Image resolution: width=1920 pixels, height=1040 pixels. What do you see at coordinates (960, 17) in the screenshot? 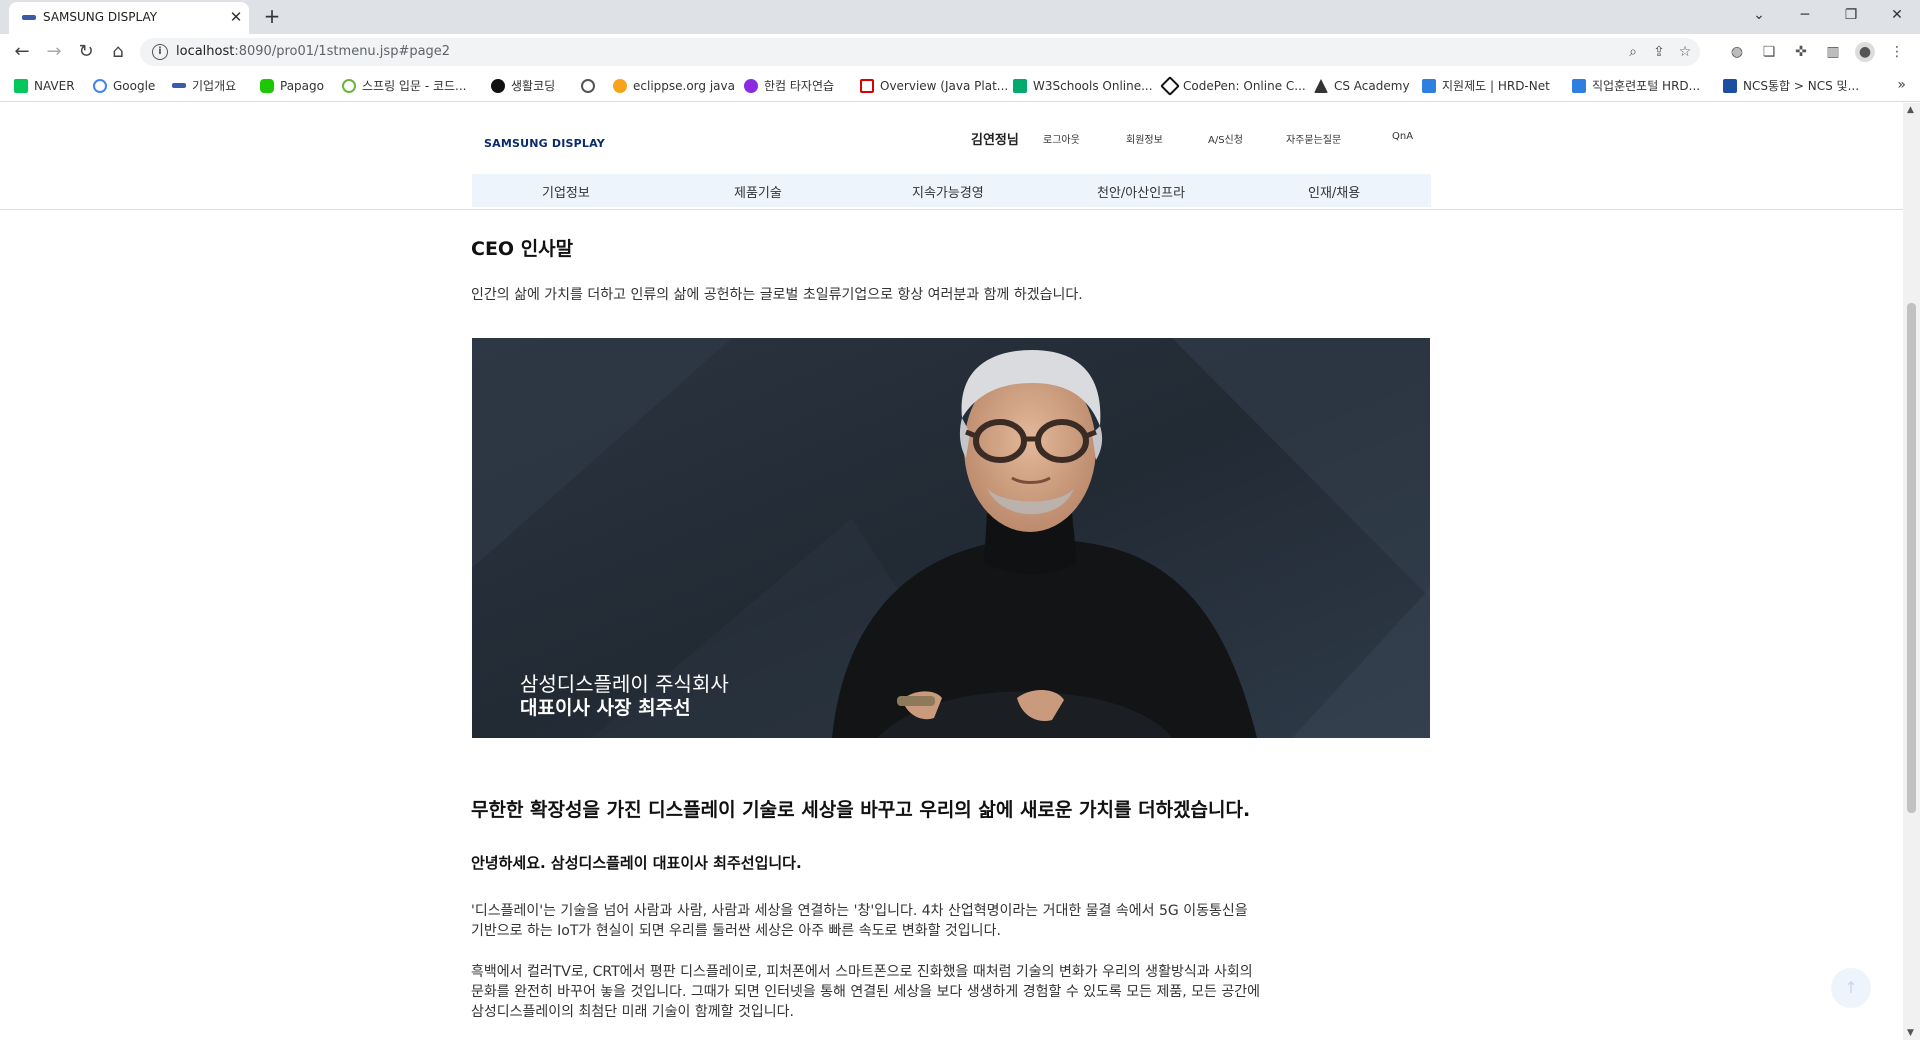
I see `browser-tabstrip: SAMSUNG DISPLAY ✕ + ⌄ ─ ❐ ✕` at bounding box center [960, 17].